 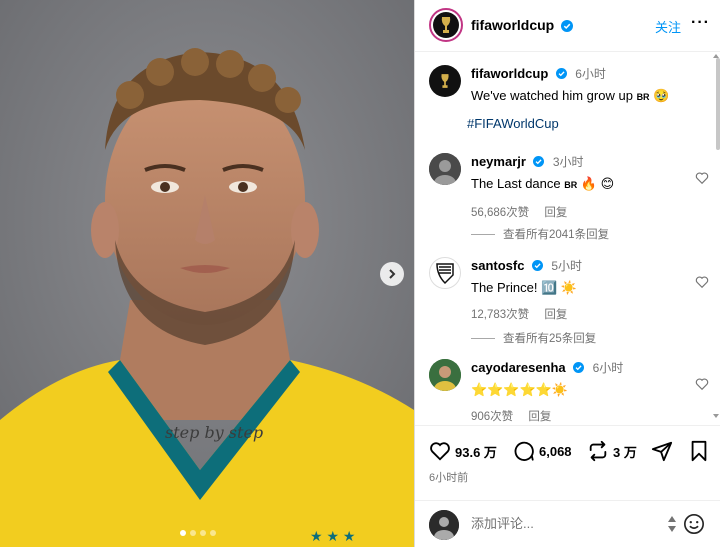 I want to click on comment-likes: 12,783次赞, so click(x=500, y=315).